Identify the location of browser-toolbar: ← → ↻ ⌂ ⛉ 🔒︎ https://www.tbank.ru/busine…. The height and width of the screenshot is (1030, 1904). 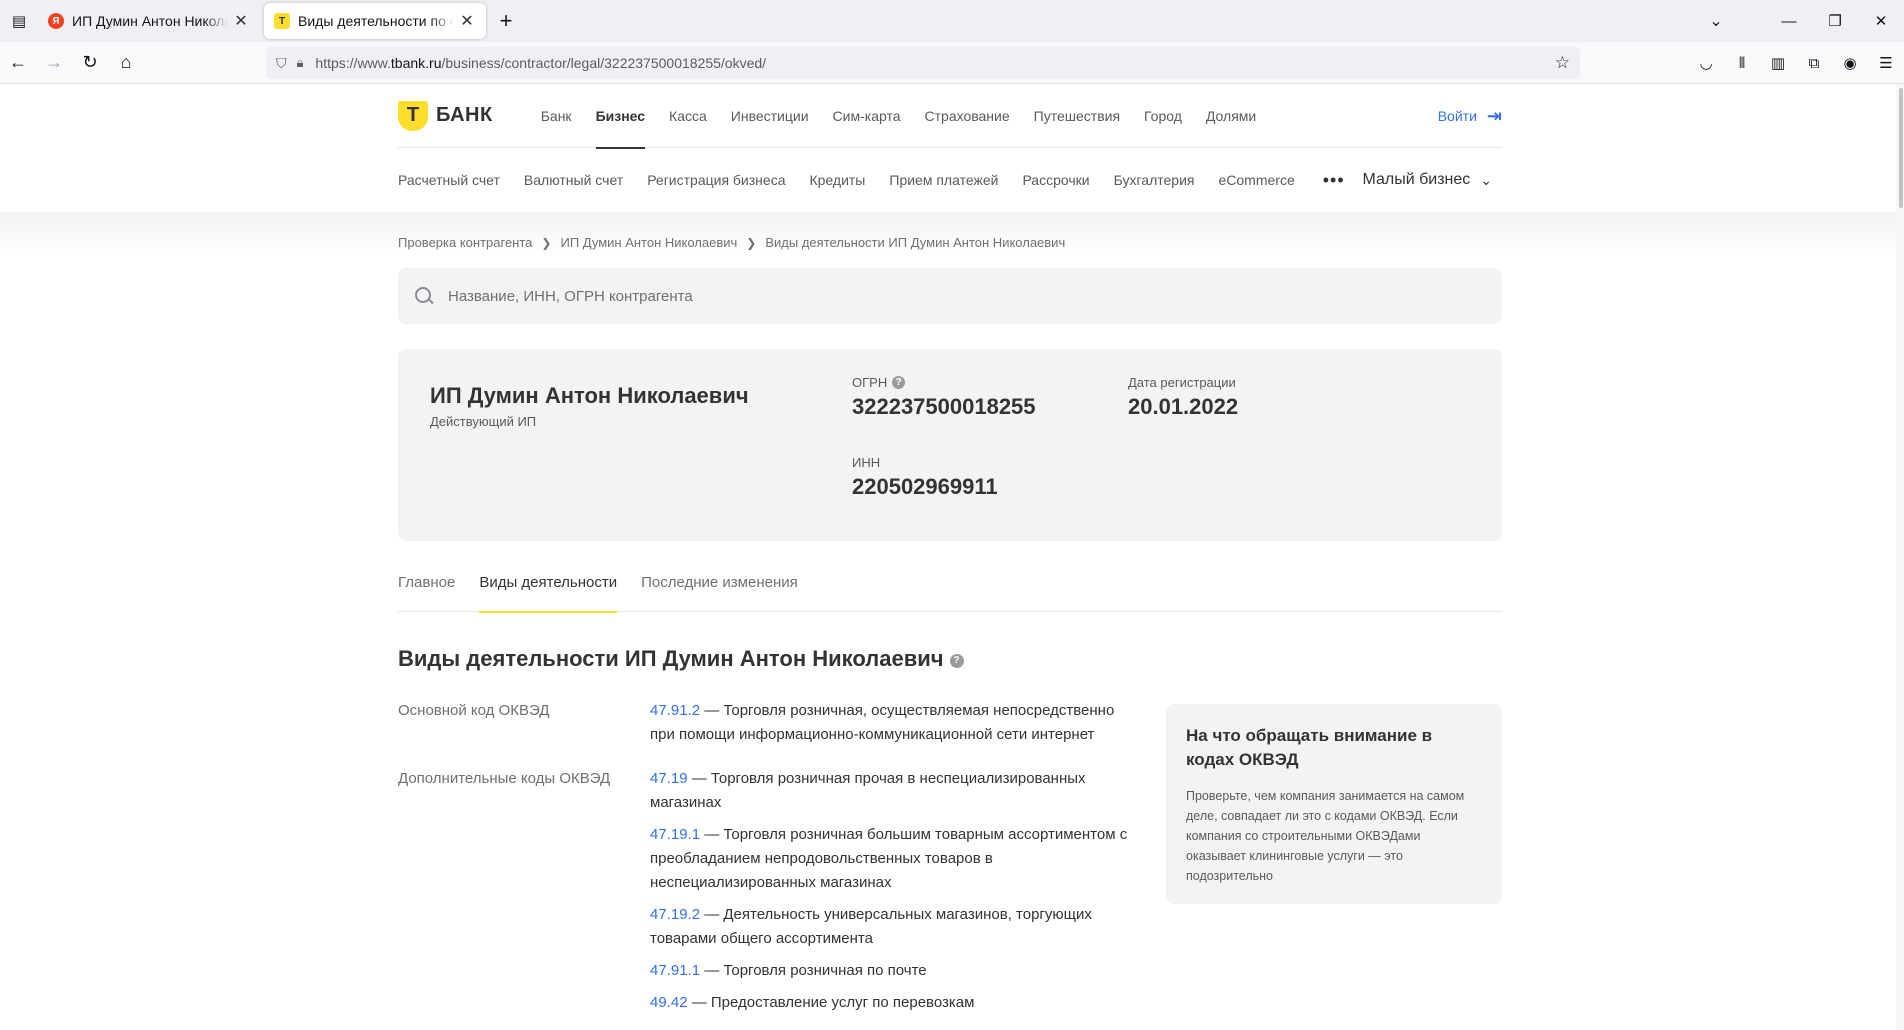
(952, 63).